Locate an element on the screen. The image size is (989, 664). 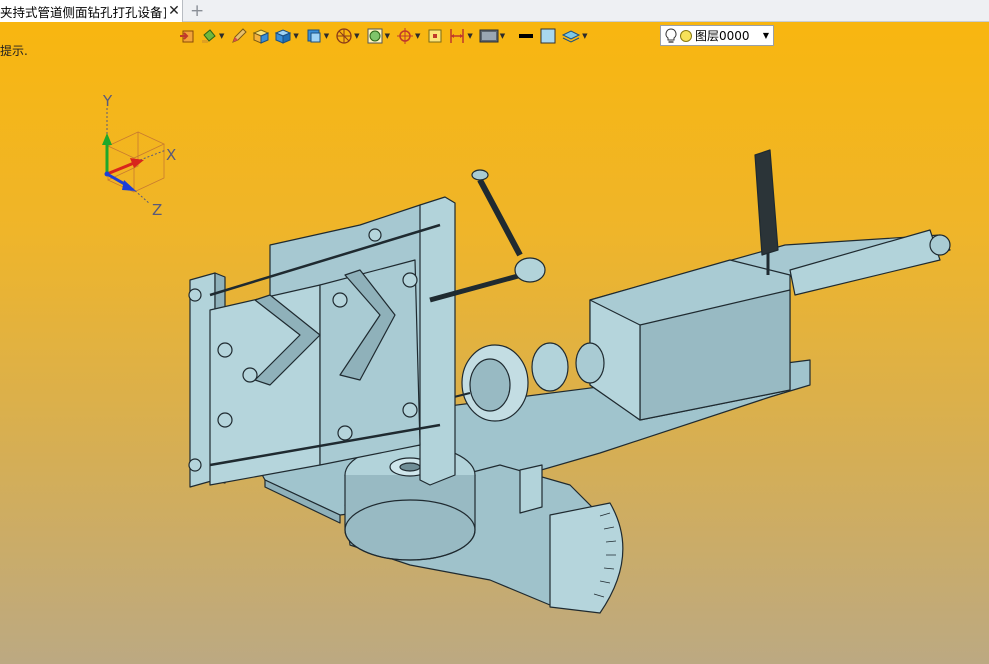
solid-box-icon is located at coordinates (283, 36).